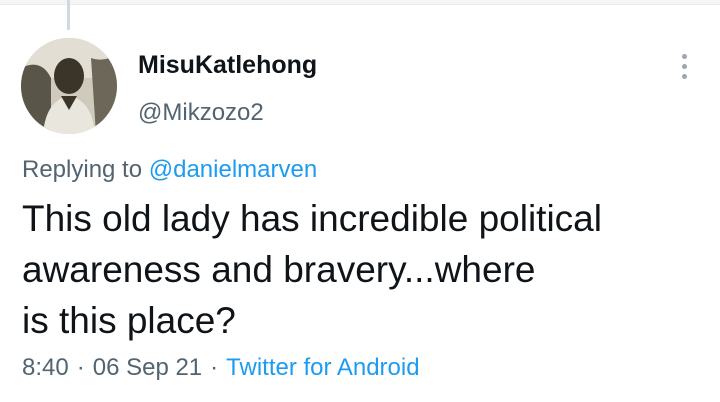 The width and height of the screenshot is (720, 402). I want to click on replying-to-line: Replying to @danielmarven, so click(169, 170).